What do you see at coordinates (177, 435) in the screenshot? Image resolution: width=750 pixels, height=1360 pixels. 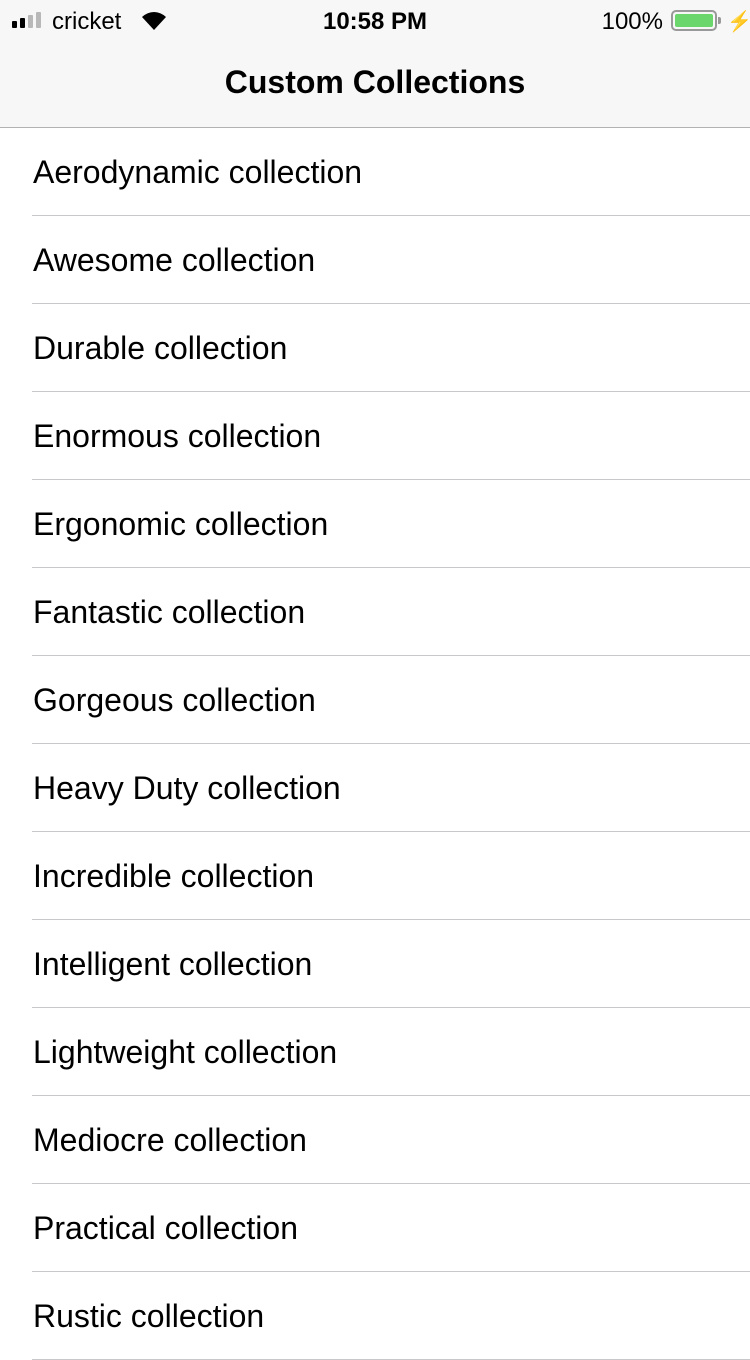 I see `collection-label: Enormous collection` at bounding box center [177, 435].